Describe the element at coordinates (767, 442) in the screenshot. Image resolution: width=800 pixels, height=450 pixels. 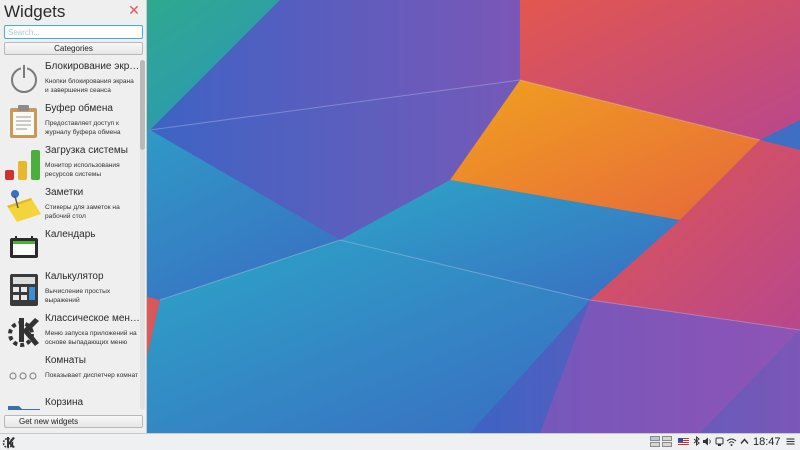
I see `clock: 18:47` at that location.